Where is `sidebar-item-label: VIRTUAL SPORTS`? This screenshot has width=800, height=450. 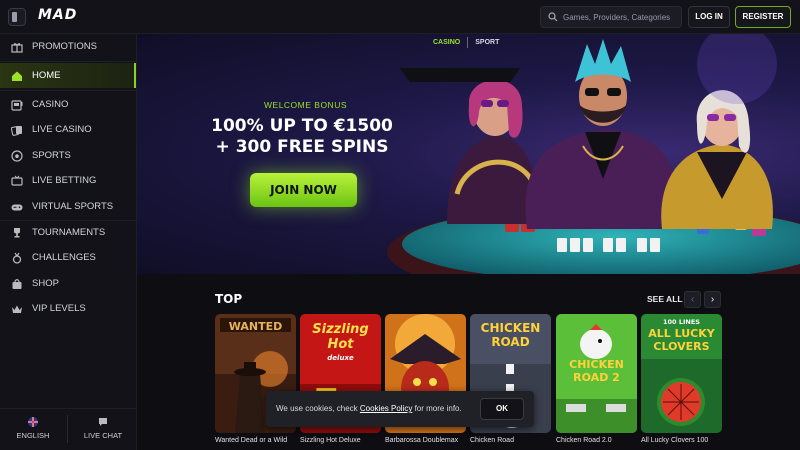 sidebar-item-label: VIRTUAL SPORTS is located at coordinates (73, 206).